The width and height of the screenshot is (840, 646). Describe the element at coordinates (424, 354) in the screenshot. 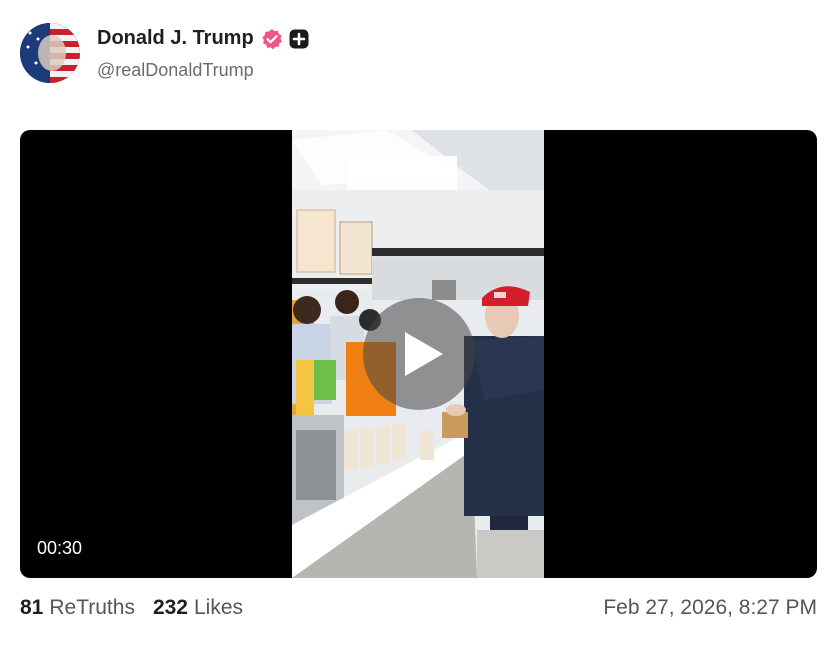

I see `play-icon` at that location.